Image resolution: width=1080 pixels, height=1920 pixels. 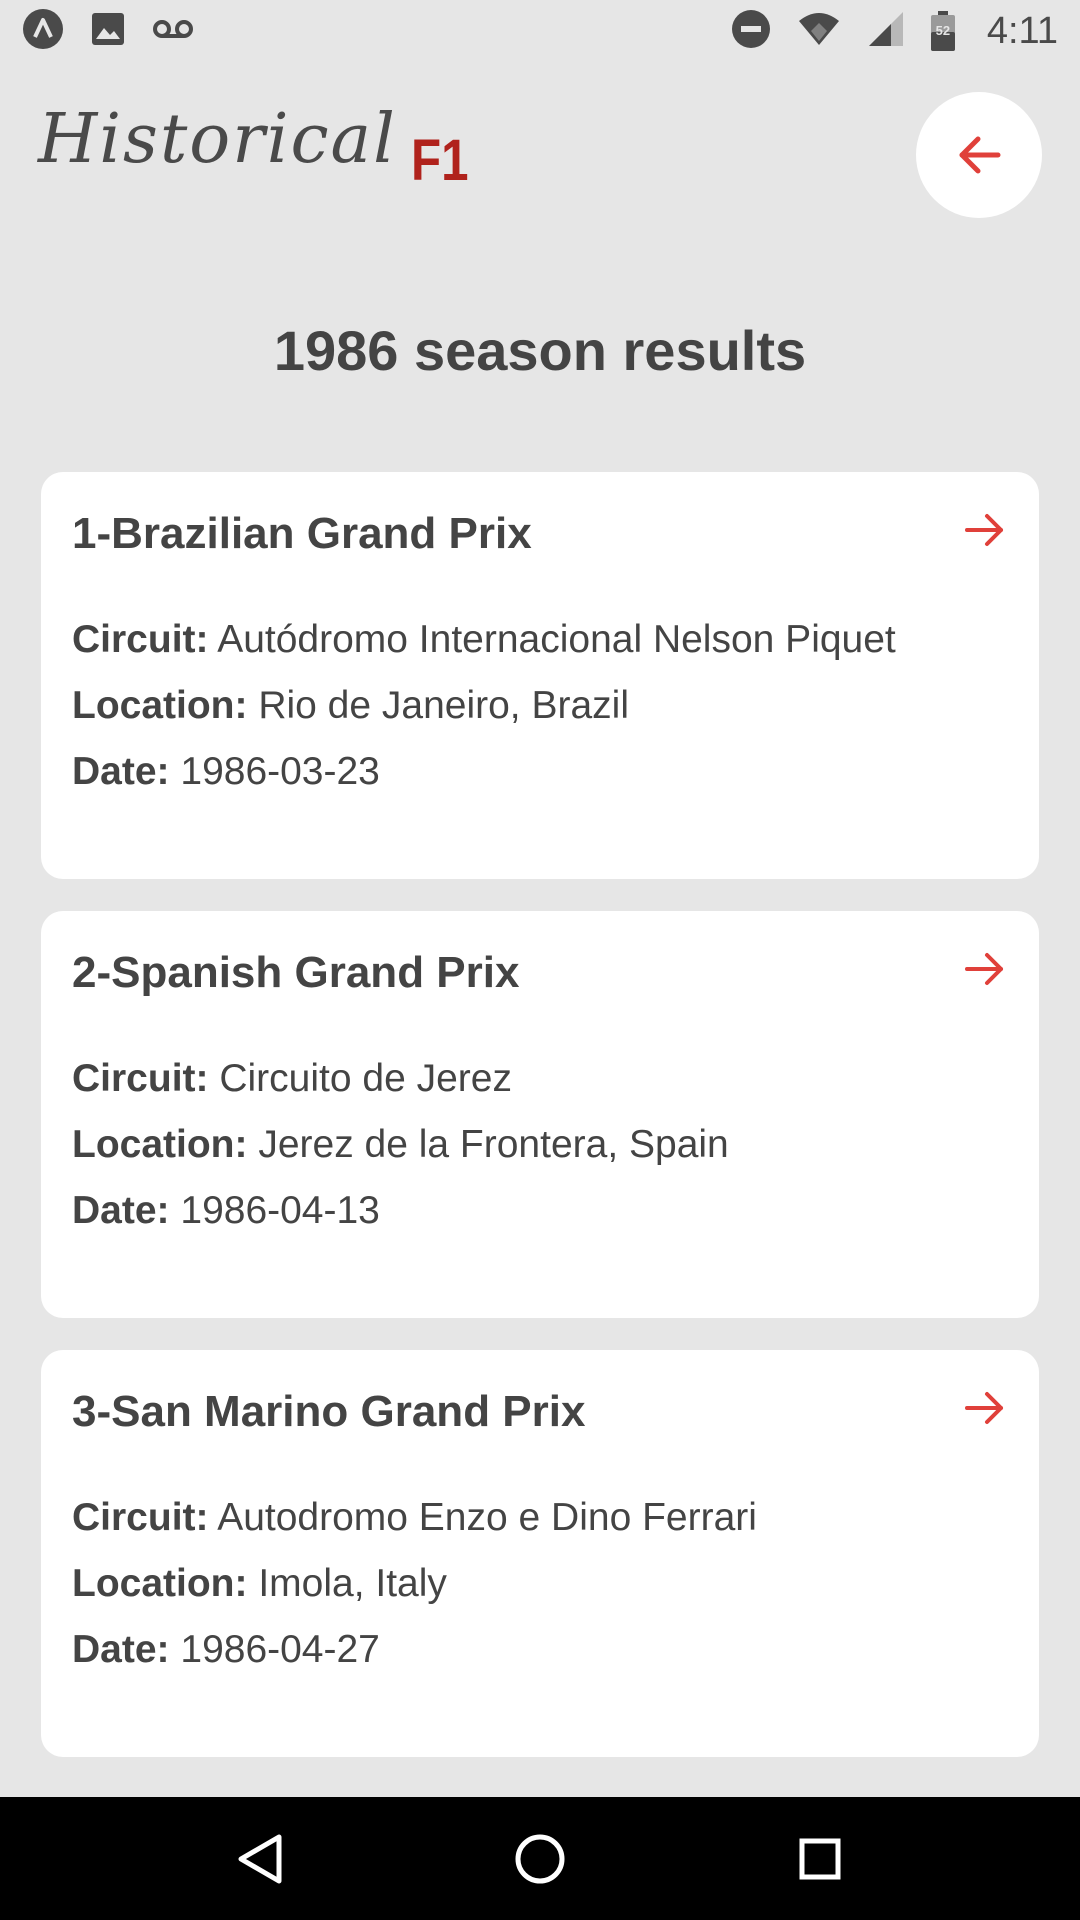 What do you see at coordinates (280, 1210) in the screenshot?
I see `date-value: 1986-04-13` at bounding box center [280, 1210].